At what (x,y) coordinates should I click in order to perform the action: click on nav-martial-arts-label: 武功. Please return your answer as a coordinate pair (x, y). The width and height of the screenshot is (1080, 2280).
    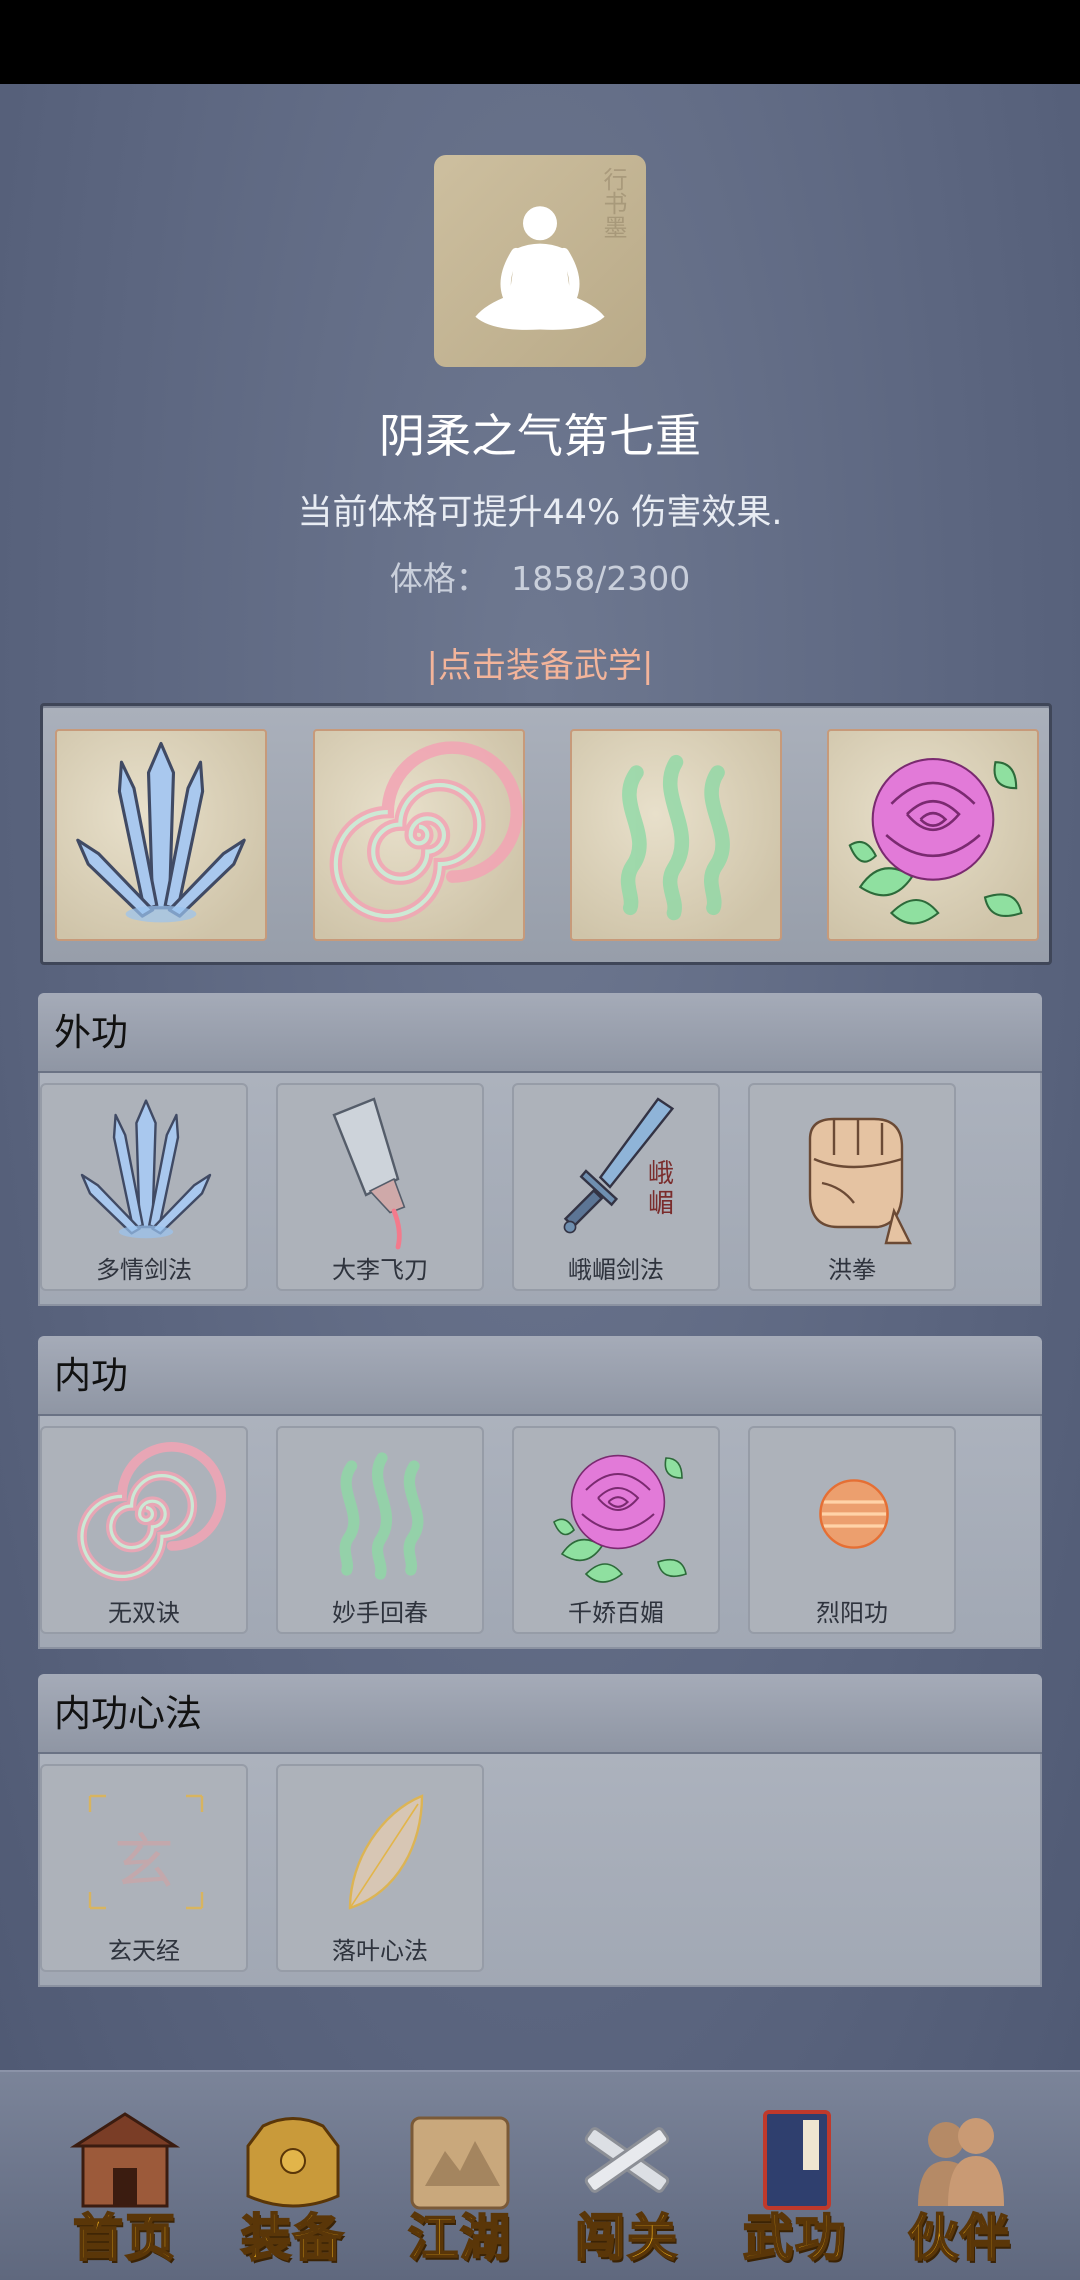
    Looking at the image, I should click on (794, 2237).